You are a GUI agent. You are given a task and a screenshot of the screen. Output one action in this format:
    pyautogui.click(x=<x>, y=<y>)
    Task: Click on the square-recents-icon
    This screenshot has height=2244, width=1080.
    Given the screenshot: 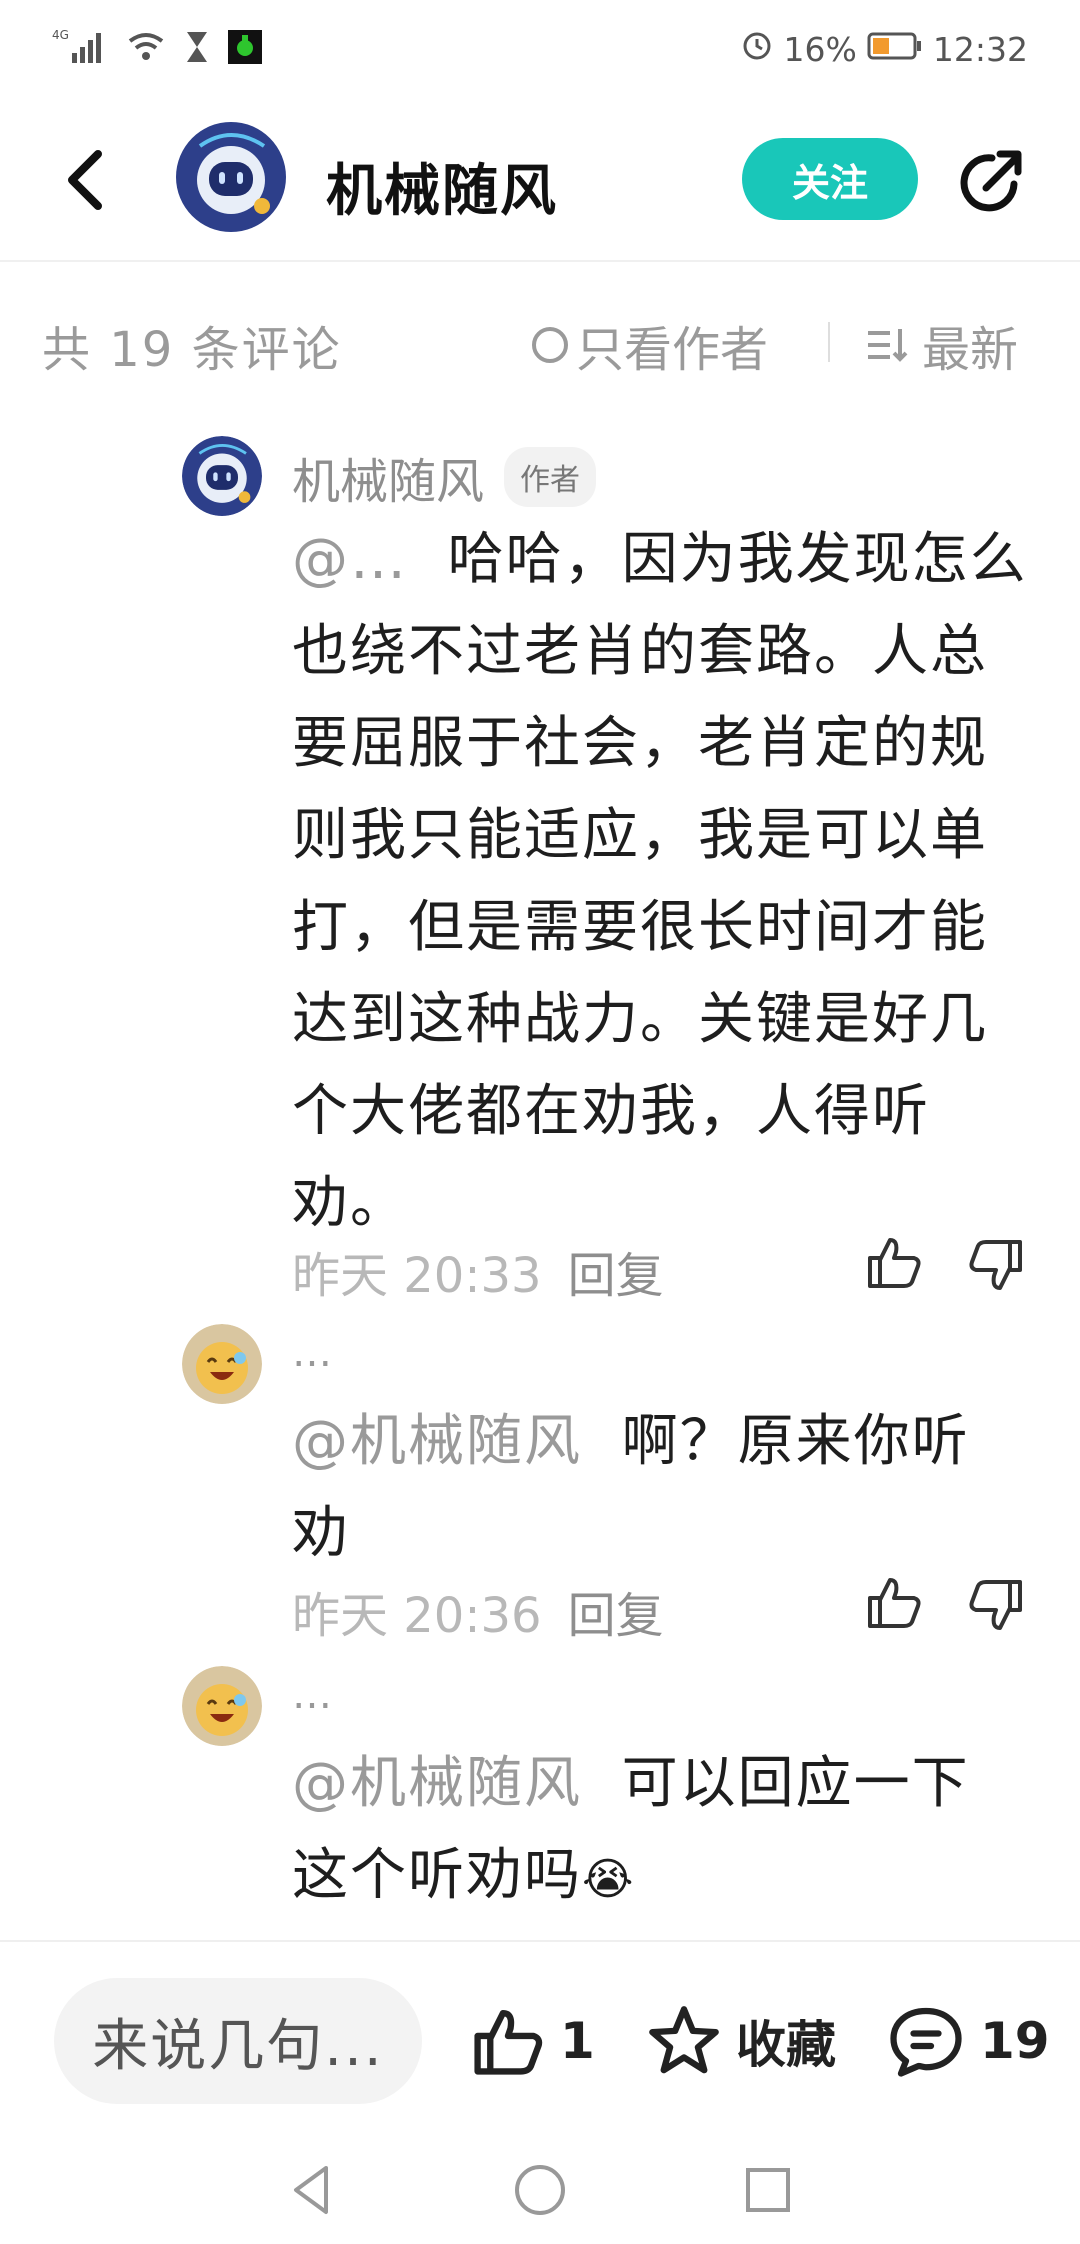 What is the action you would take?
    pyautogui.click(x=768, y=2190)
    